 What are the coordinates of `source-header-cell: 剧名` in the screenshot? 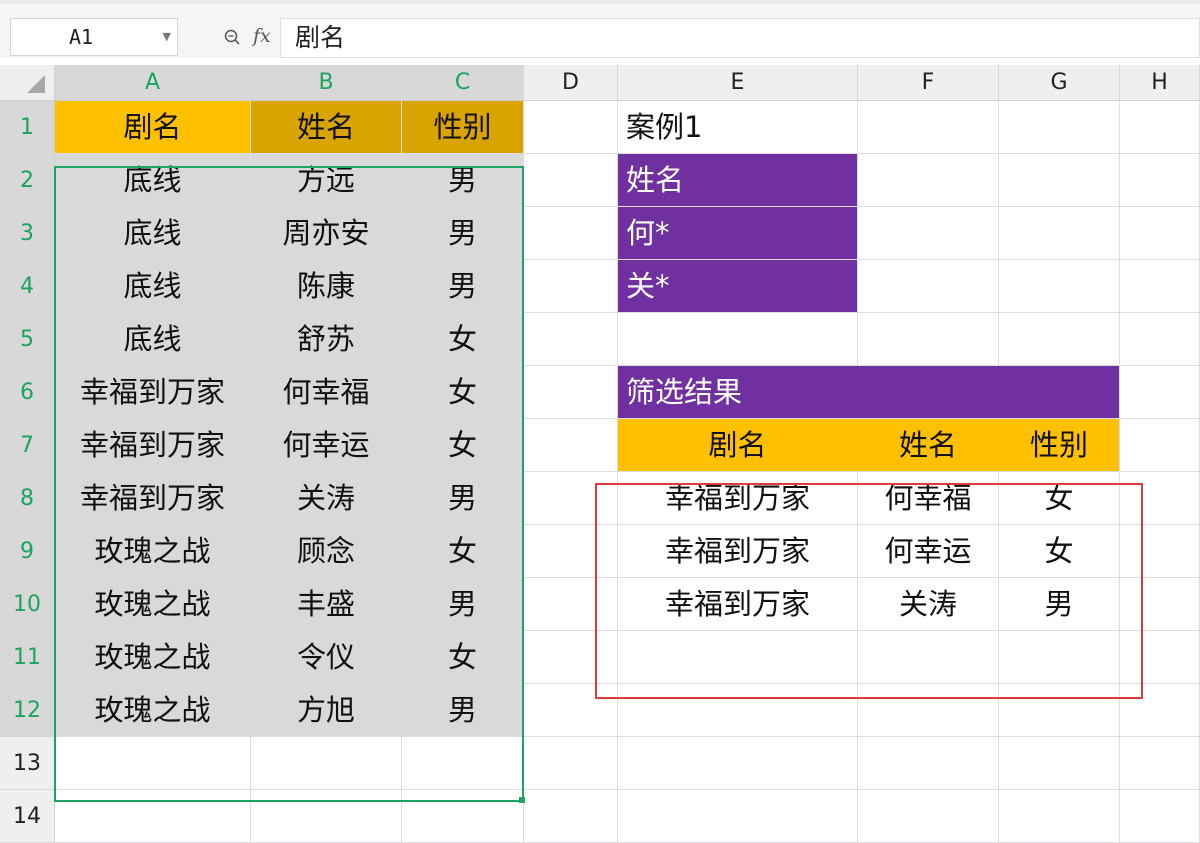 It's located at (153, 127).